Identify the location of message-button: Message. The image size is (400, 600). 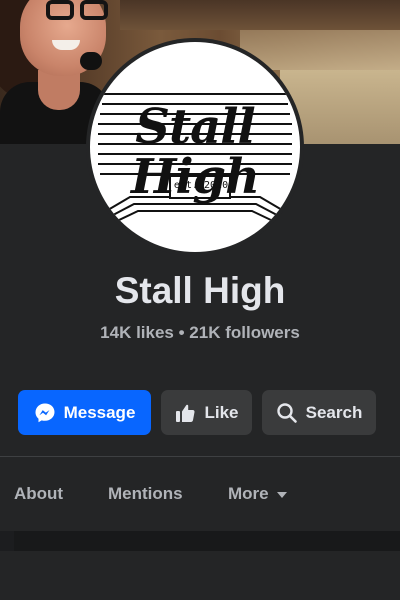
(84, 412).